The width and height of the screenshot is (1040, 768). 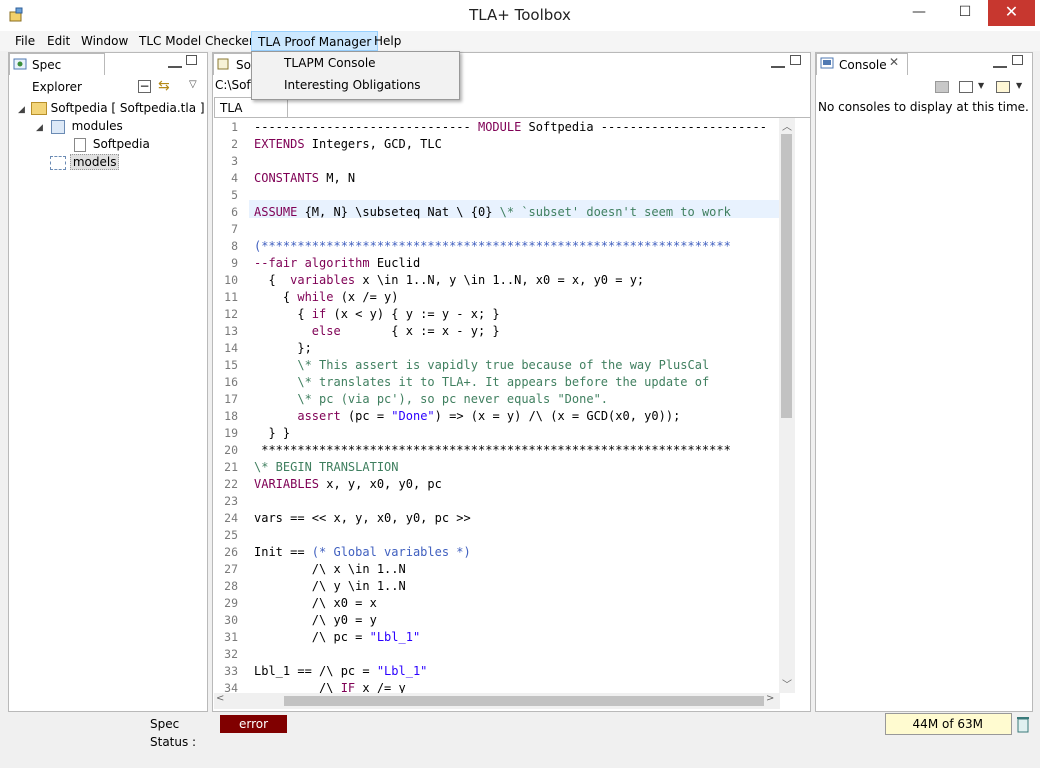 I want to click on code-token: {M, N} \subseteq Nat \ {0}, so click(x=398, y=212).